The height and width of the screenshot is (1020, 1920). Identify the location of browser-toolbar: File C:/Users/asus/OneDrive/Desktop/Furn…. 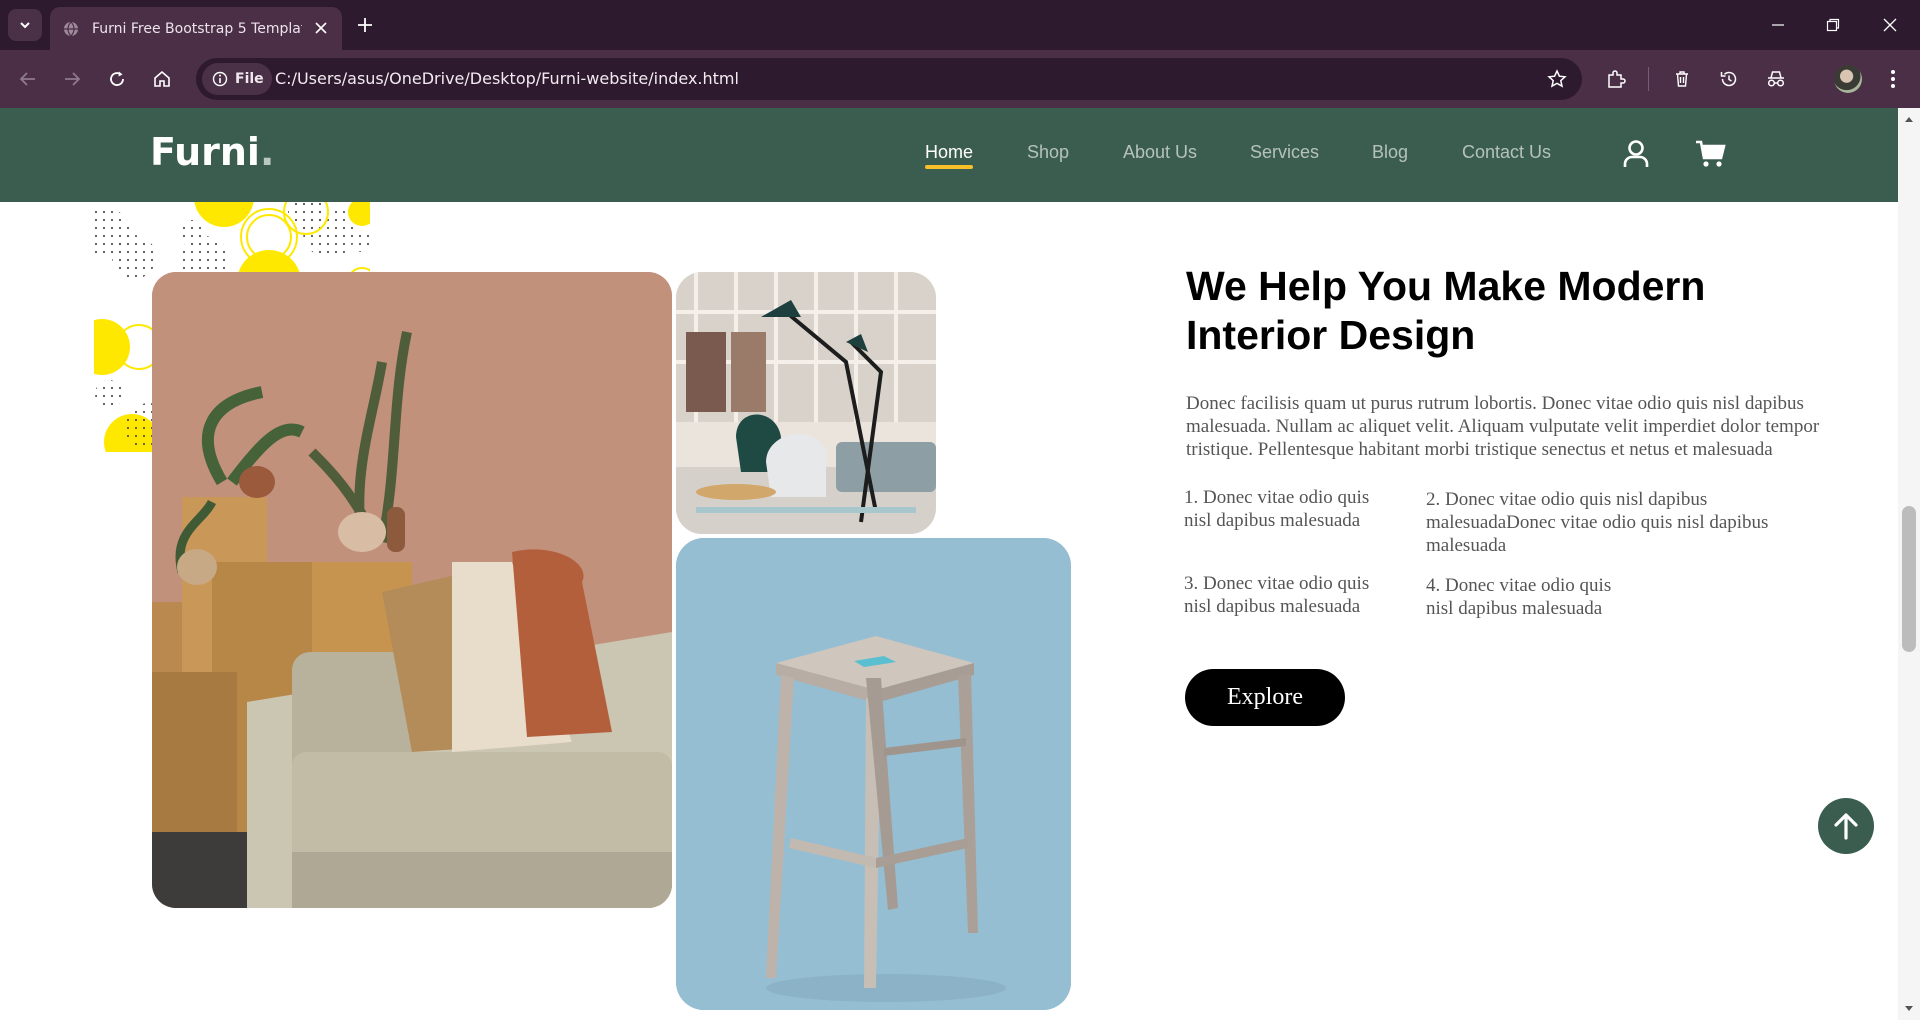
(960, 79).